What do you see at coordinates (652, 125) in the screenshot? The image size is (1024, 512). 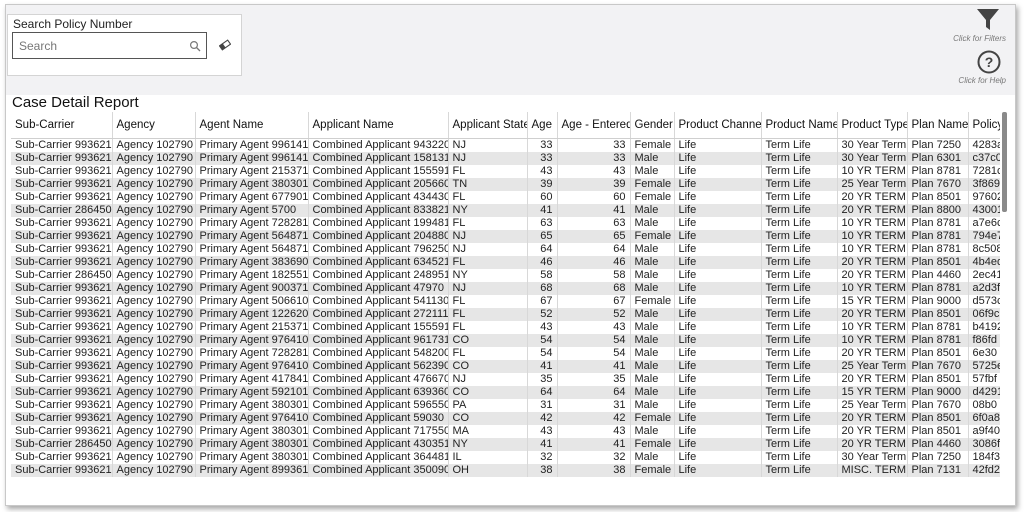 I see `column-header: Gender` at bounding box center [652, 125].